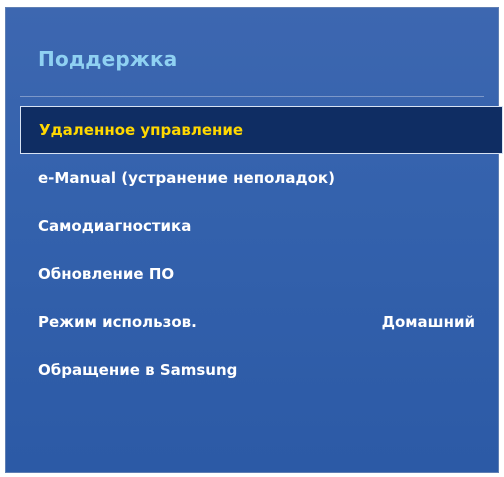  What do you see at coordinates (138, 370) in the screenshot?
I see `menu-item-label: Обращение в Samsung` at bounding box center [138, 370].